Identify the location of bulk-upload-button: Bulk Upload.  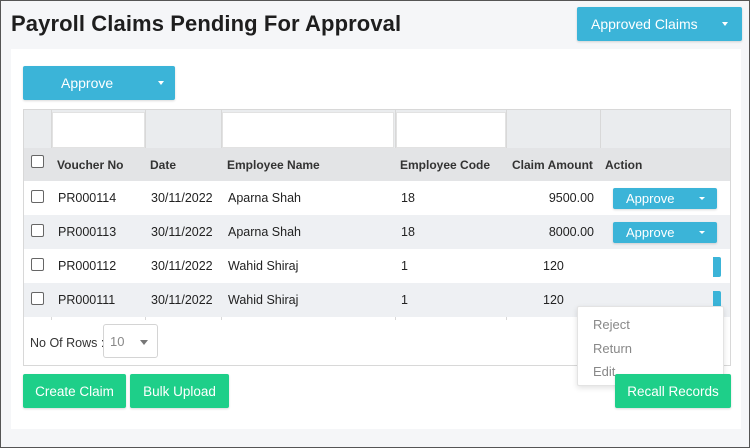
(179, 391).